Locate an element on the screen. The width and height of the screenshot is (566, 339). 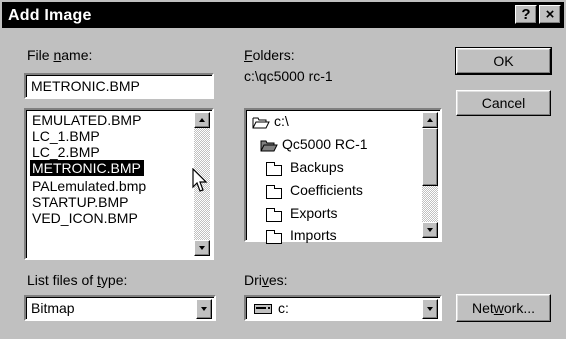
folders-label: Folders: is located at coordinates (269, 55).